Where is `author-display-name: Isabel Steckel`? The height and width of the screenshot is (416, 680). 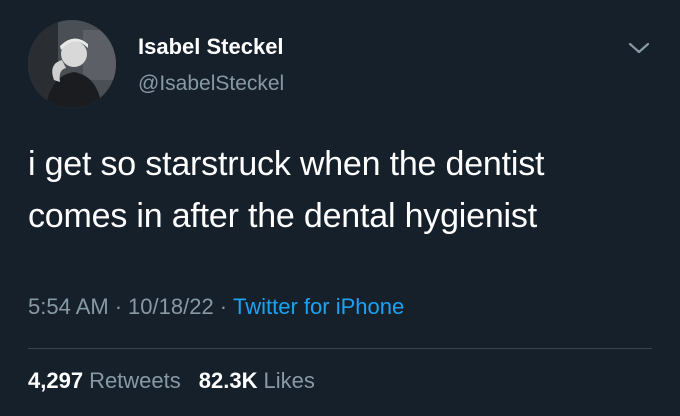 author-display-name: Isabel Steckel is located at coordinates (211, 47).